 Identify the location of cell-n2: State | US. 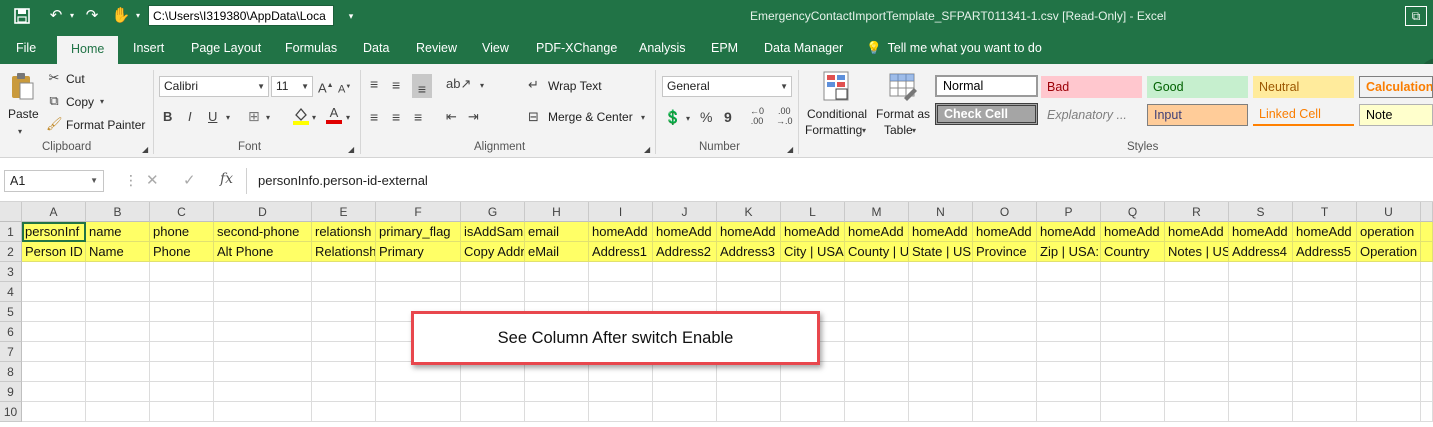
(941, 252).